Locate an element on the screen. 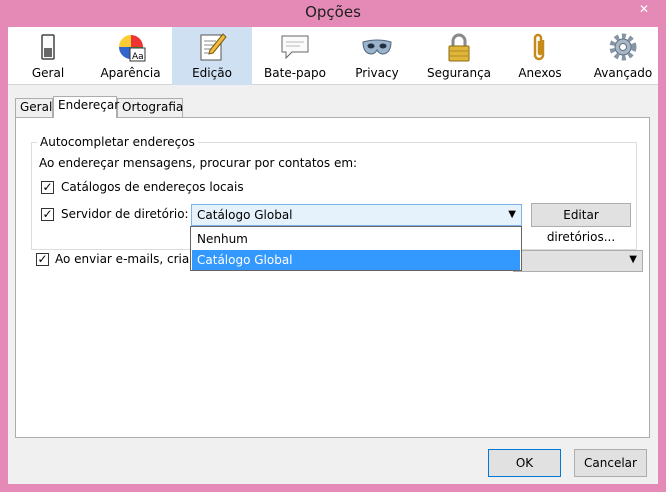 This screenshot has height=492, width=666. directory-server-checkbox: ✓ is located at coordinates (47, 214).